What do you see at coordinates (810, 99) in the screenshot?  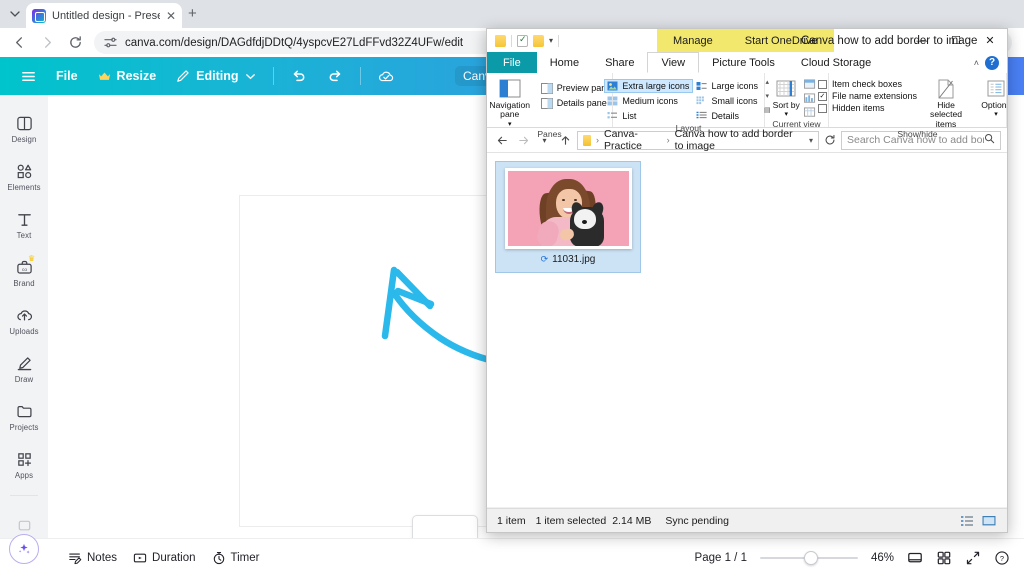 I see `add-columns-icon` at bounding box center [810, 99].